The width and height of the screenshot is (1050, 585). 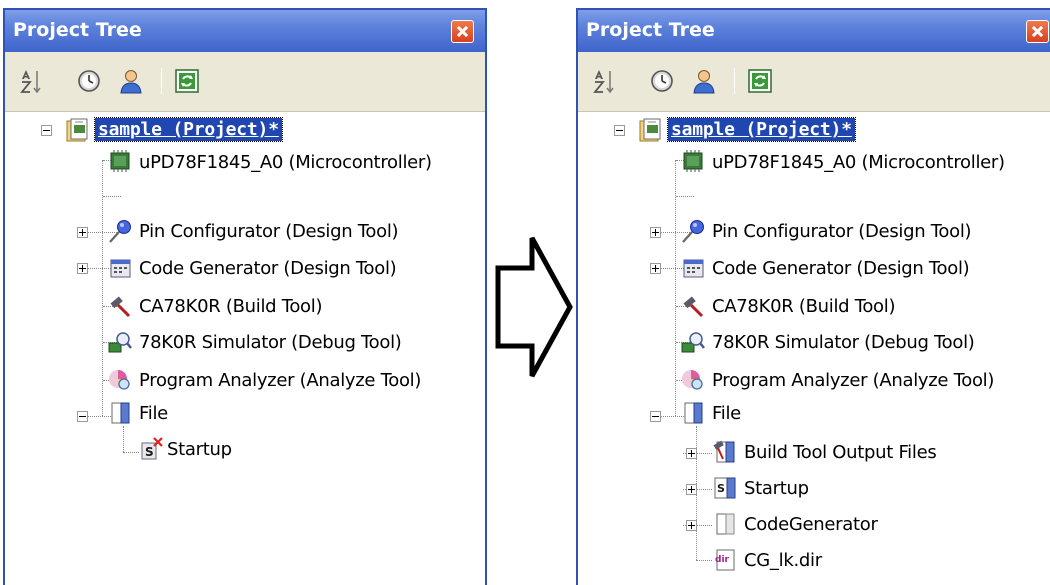 What do you see at coordinates (811, 524) in the screenshot?
I see `tree-item-codegenerator: CodeGenerator` at bounding box center [811, 524].